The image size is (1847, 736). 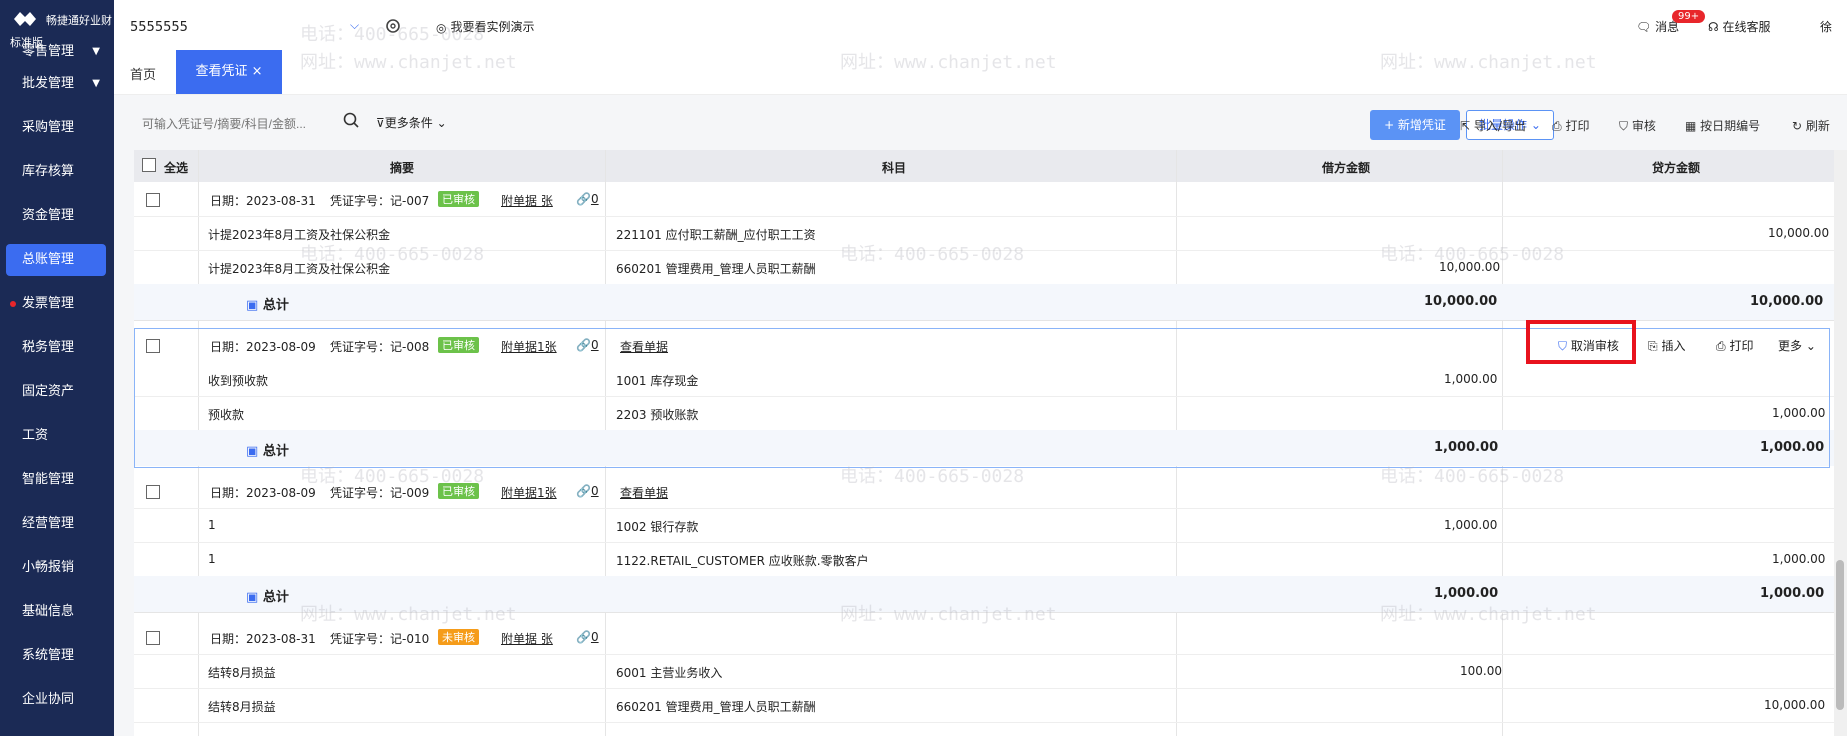 What do you see at coordinates (1811, 125) in the screenshot?
I see `refresh-button: ↻ 刷新` at bounding box center [1811, 125].